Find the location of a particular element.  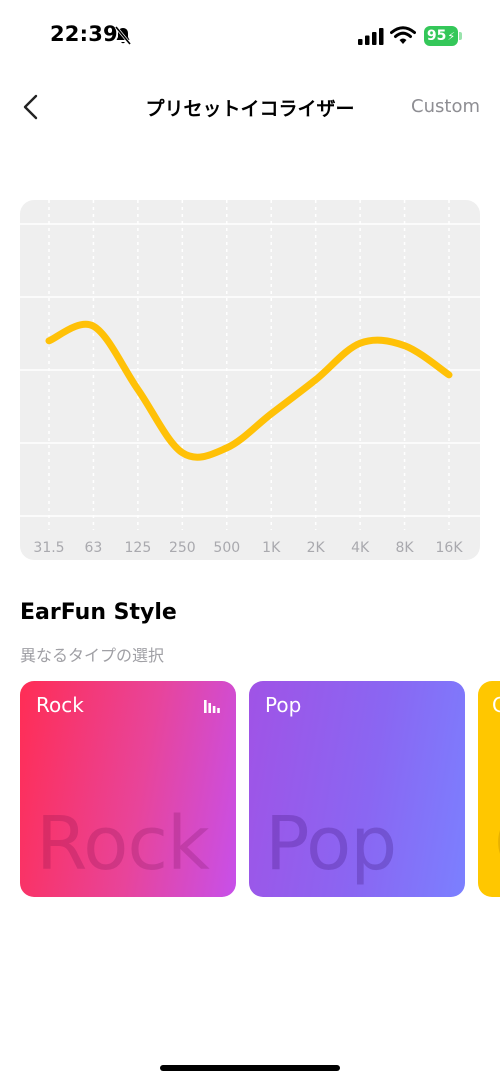

battery-level: 95 is located at coordinates (436, 36).